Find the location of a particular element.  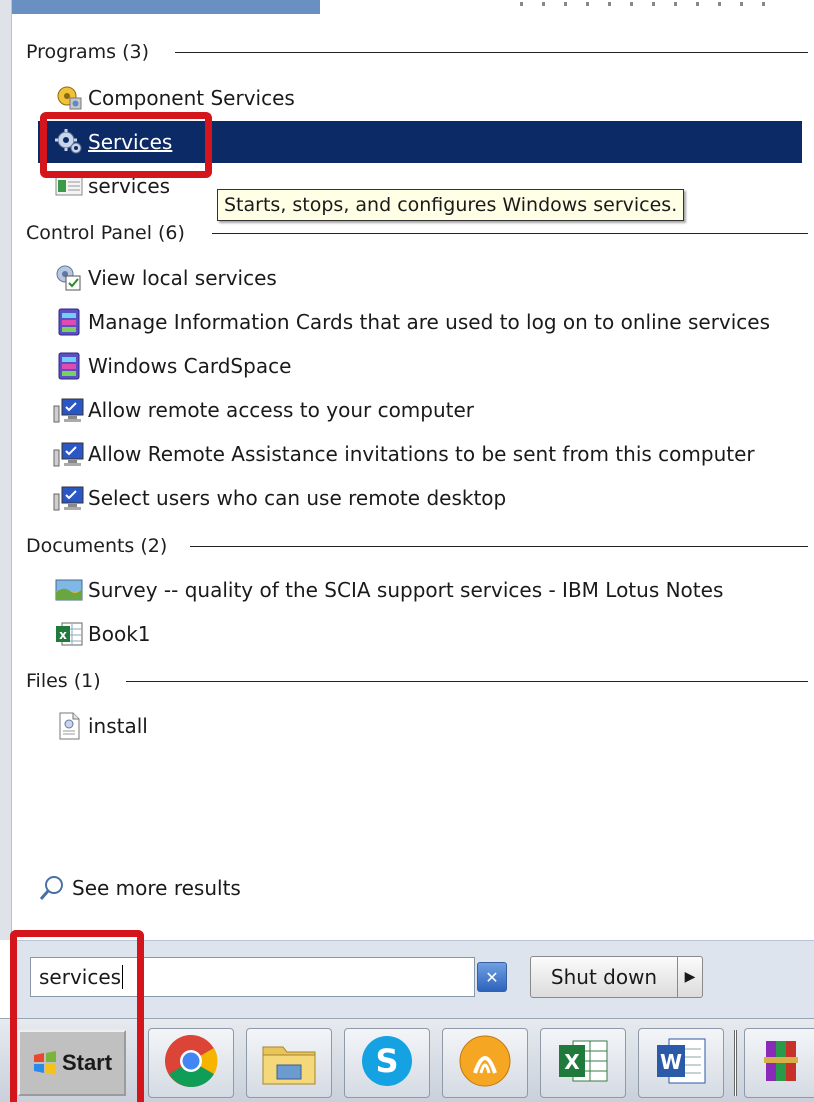

skype-icon: S is located at coordinates (387, 1063).